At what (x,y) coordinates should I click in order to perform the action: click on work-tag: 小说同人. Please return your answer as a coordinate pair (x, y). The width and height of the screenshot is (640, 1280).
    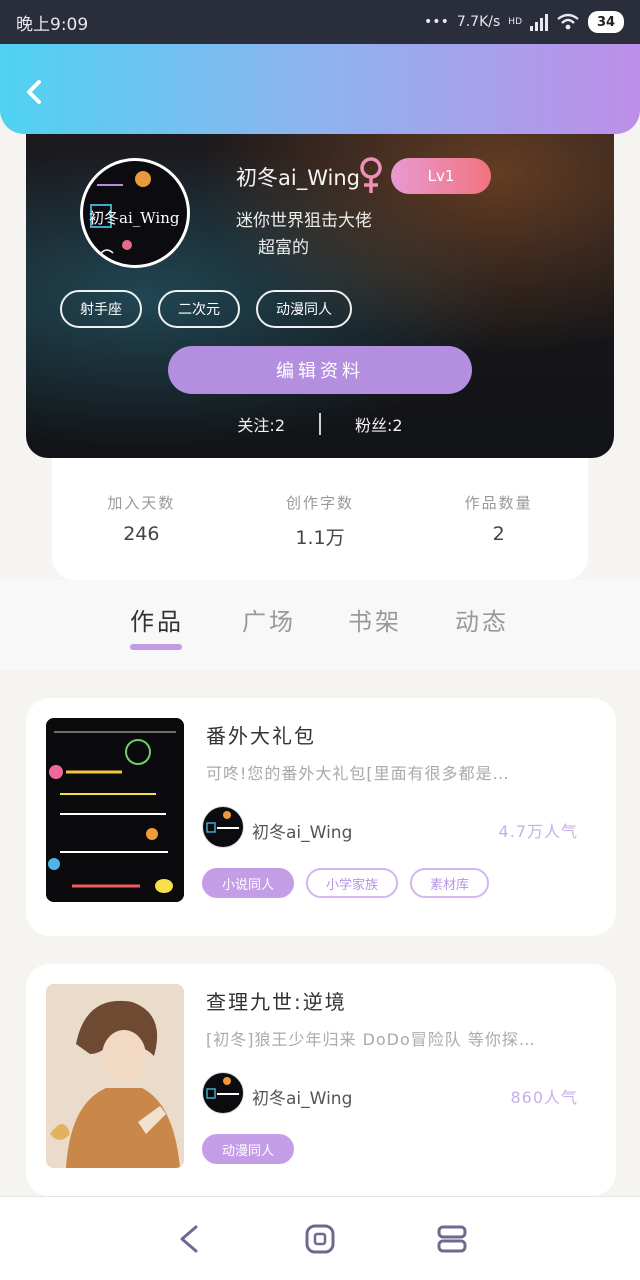
    Looking at the image, I should click on (248, 883).